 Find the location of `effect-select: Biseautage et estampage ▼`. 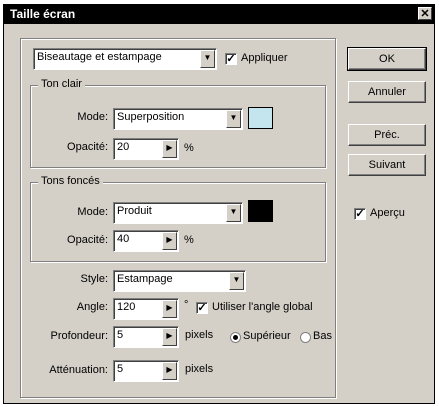

effect-select: Biseautage et estampage ▼ is located at coordinates (125, 59).